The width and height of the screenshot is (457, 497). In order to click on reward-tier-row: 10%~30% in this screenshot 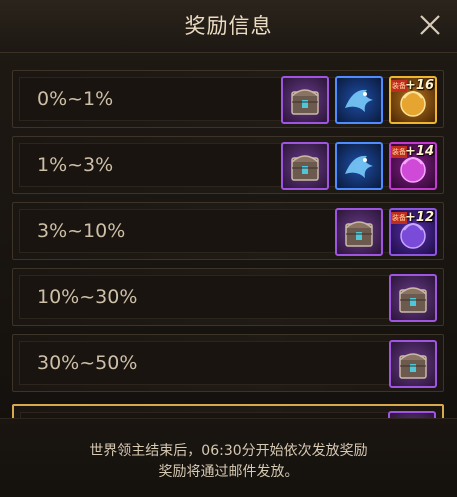, I will do `click(228, 297)`.